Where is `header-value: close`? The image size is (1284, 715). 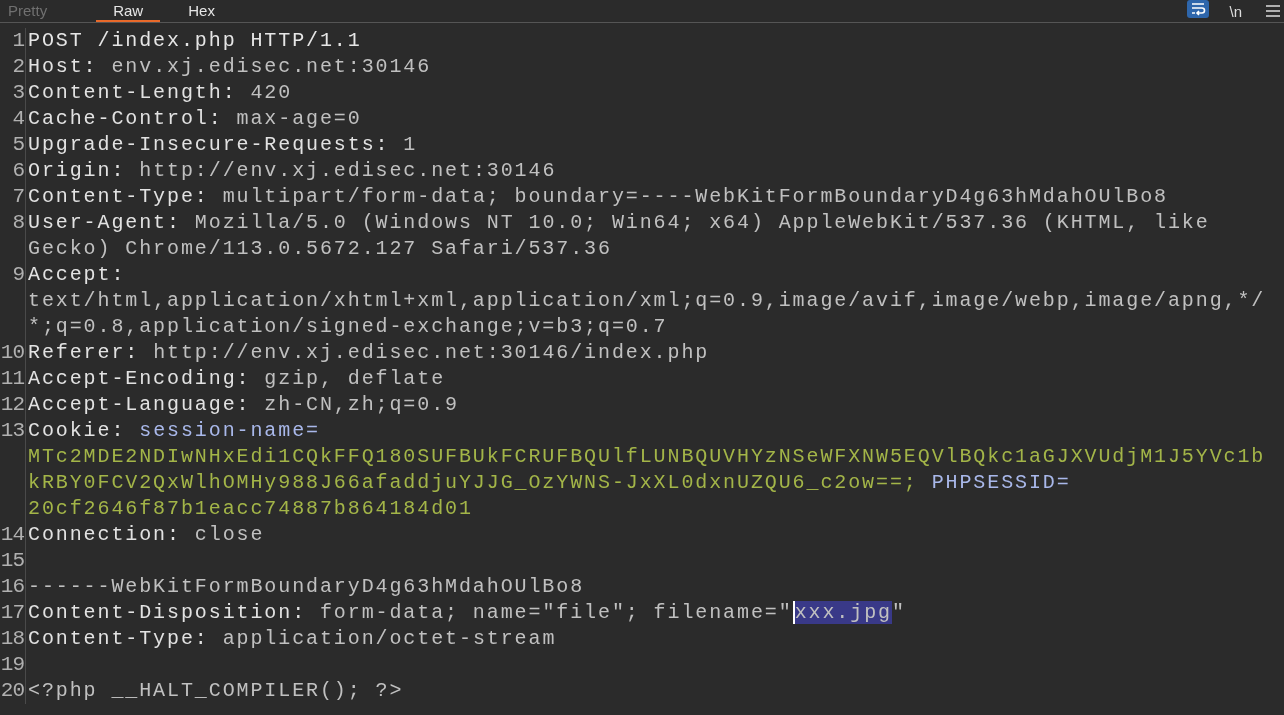
header-value: close is located at coordinates (229, 534).